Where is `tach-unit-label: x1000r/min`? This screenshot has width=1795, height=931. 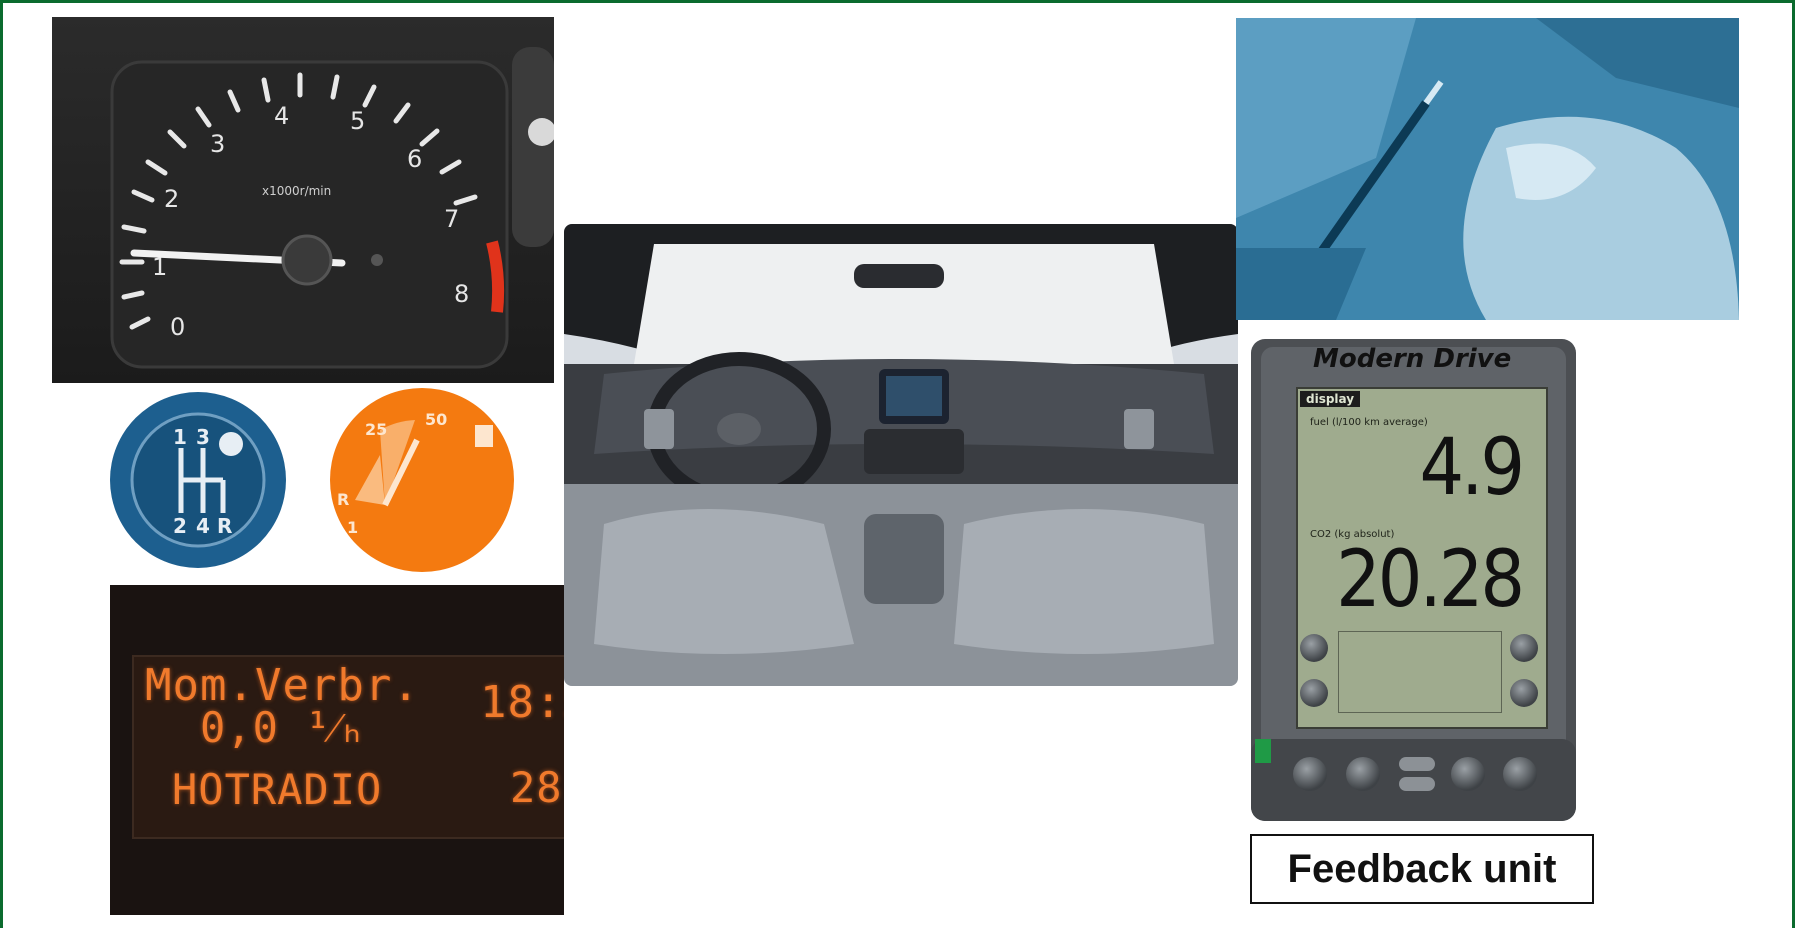 tach-unit-label: x1000r/min is located at coordinates (296, 191).